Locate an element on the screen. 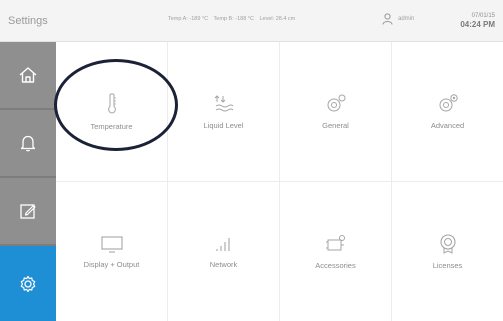 The image size is (503, 321). temp-a-readout: Temp A: -189 °C is located at coordinates (188, 19).